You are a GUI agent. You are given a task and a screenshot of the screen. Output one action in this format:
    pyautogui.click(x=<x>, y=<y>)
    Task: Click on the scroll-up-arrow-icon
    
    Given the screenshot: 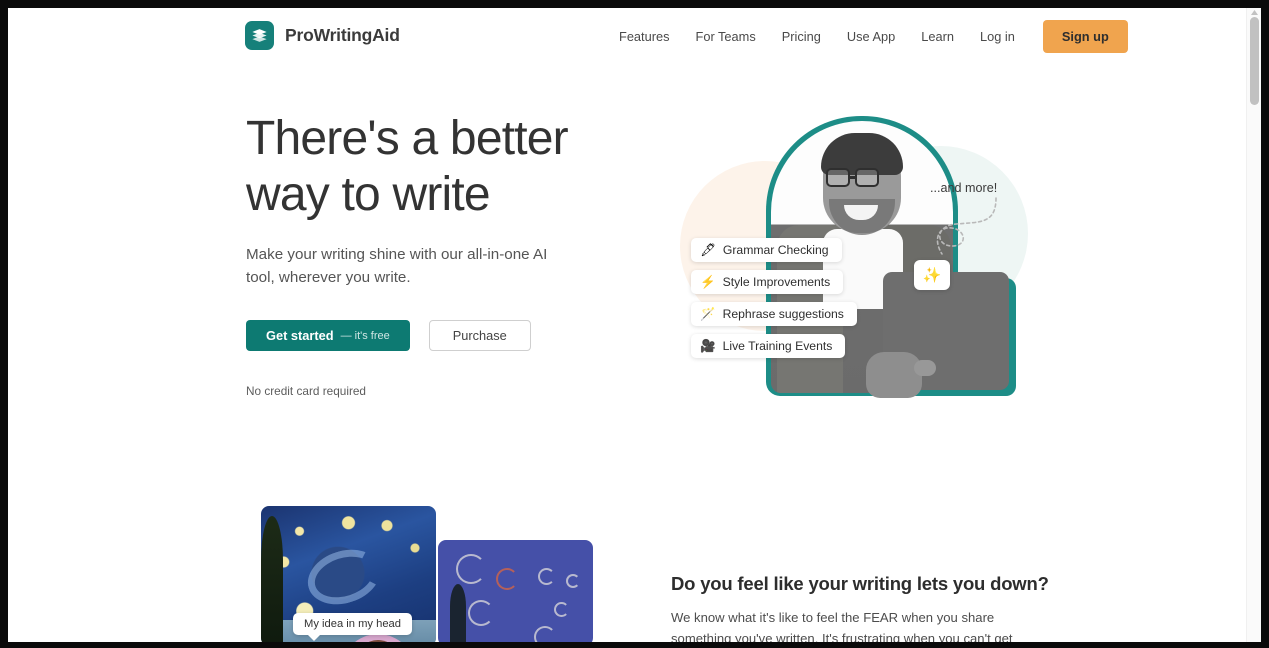 What is the action you would take?
    pyautogui.click(x=1254, y=12)
    